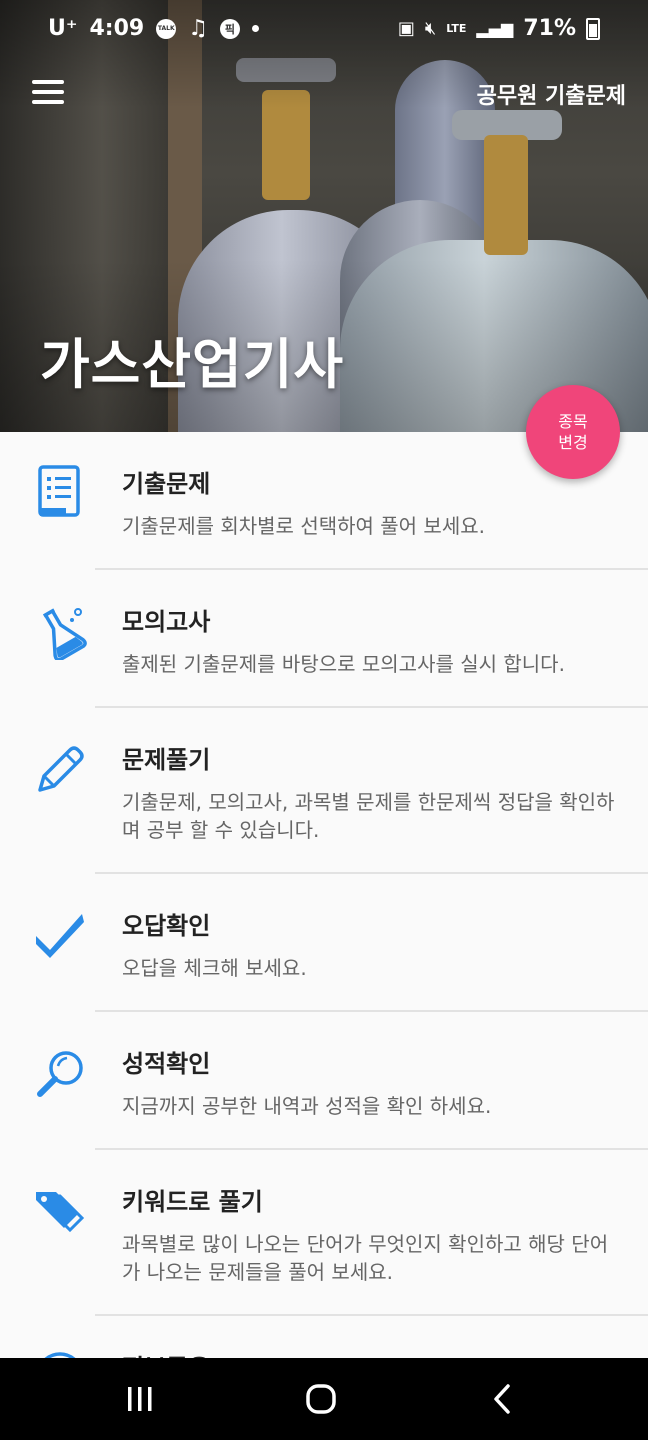  What do you see at coordinates (166, 28) in the screenshot?
I see `talk-icon: TALK` at bounding box center [166, 28].